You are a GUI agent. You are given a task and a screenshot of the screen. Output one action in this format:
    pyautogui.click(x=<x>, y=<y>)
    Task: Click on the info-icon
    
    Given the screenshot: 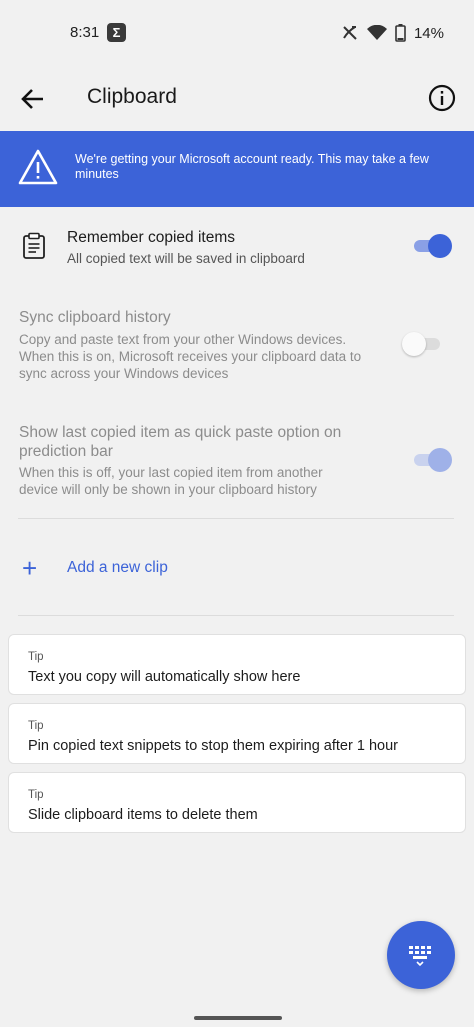 What is the action you would take?
    pyautogui.click(x=442, y=98)
    